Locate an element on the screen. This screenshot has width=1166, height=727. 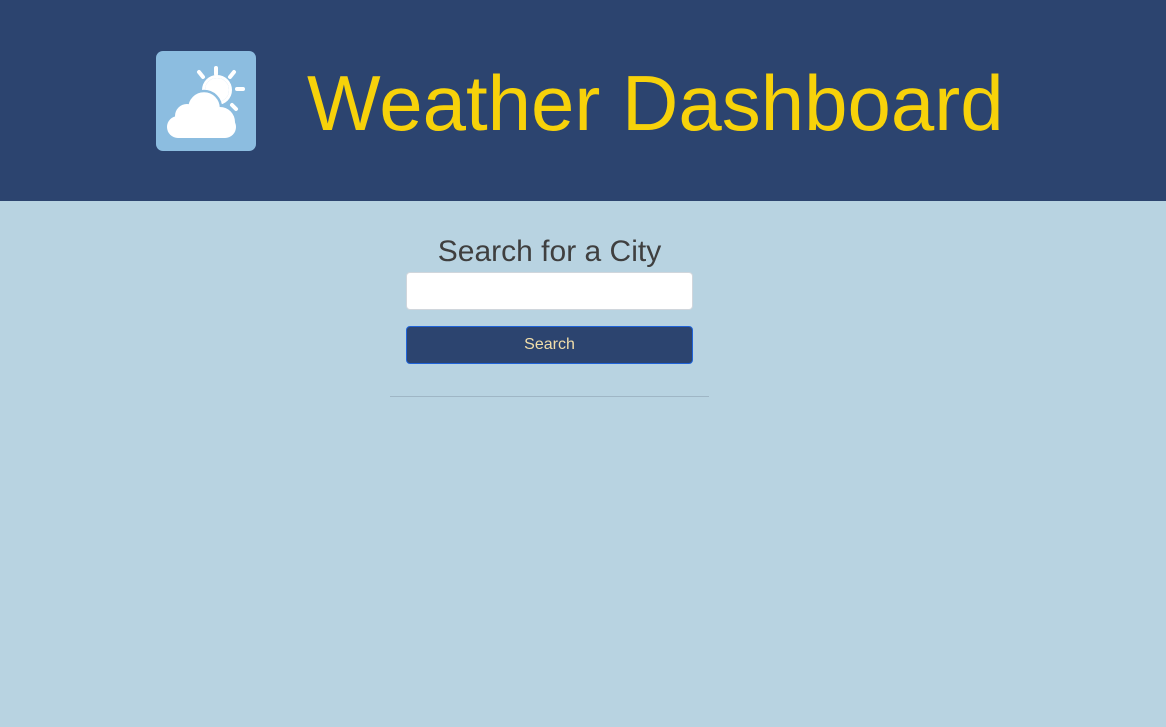
search-button: Search is located at coordinates (549, 345).